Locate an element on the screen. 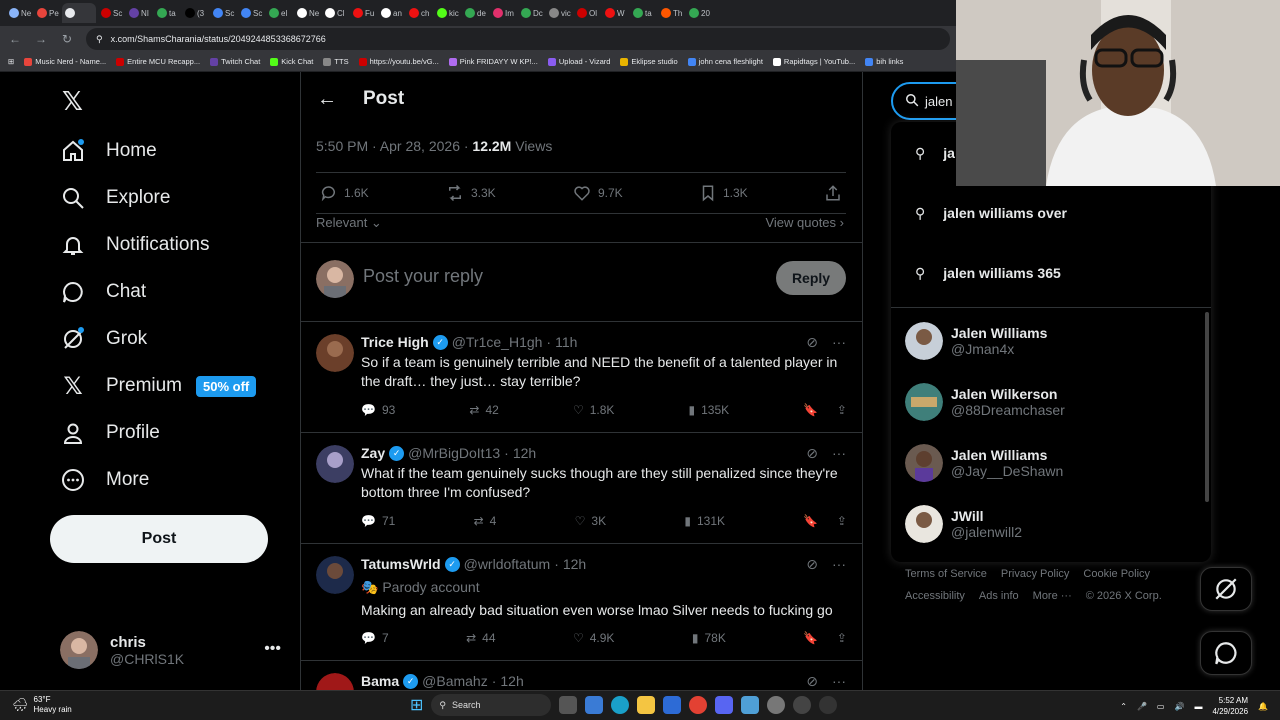  browser-tab: Pe is located at coordinates (47, 13).